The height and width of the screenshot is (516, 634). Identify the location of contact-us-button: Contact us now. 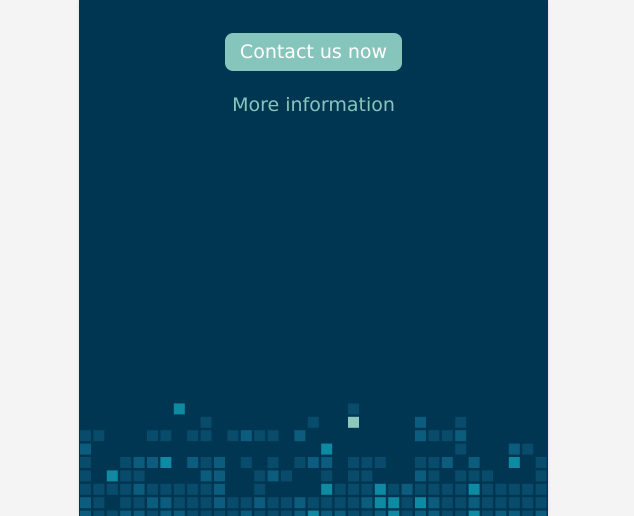
(313, 52).